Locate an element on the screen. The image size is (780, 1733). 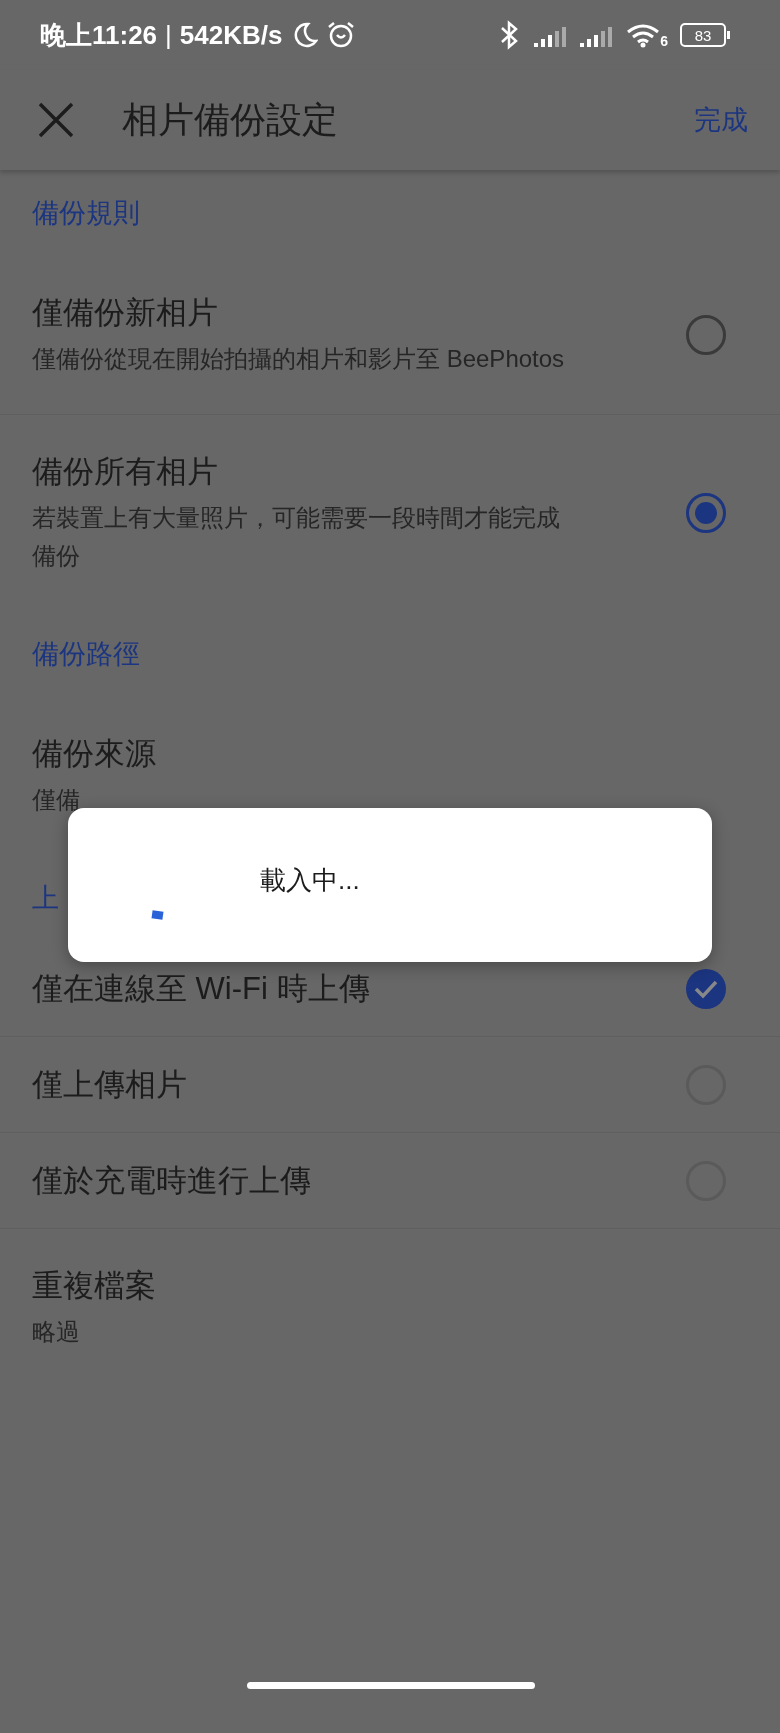
wifi-label: 6 is located at coordinates (664, 41).